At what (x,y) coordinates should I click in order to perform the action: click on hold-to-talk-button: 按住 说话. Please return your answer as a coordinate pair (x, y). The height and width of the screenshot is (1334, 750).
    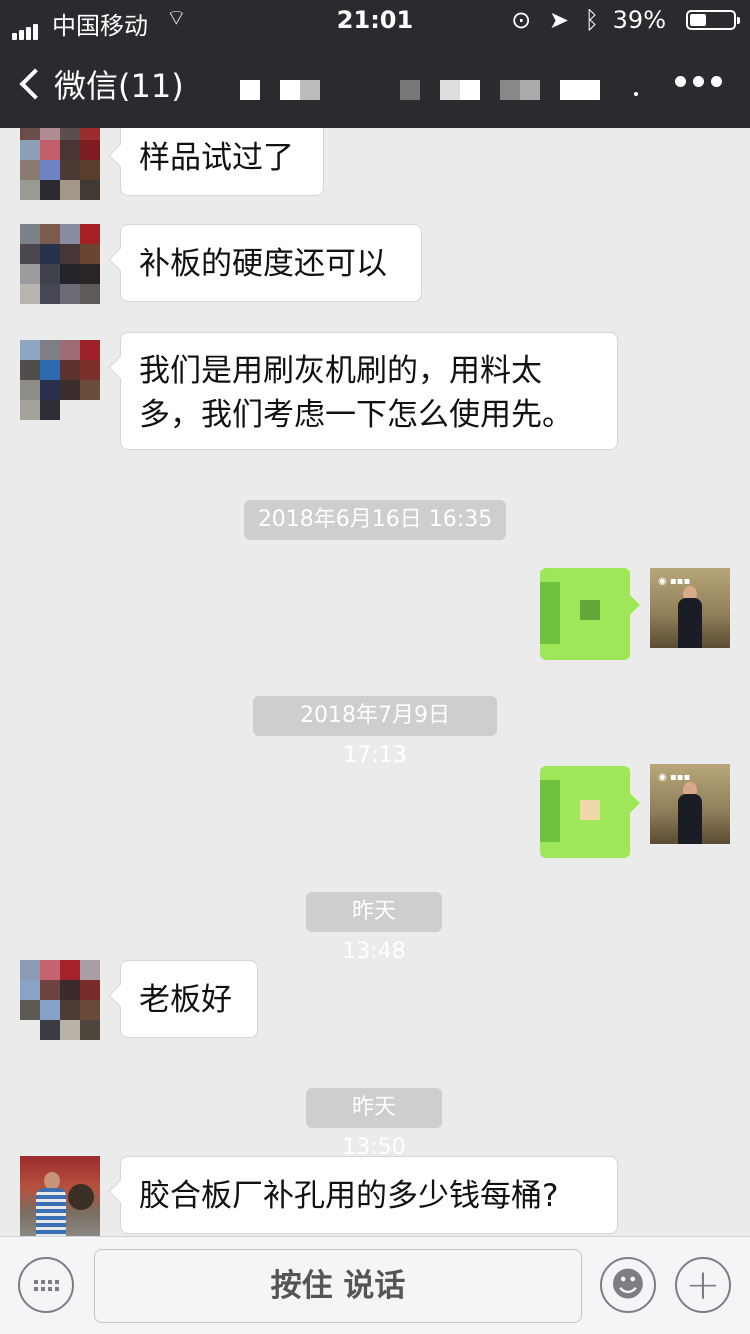
    Looking at the image, I should click on (338, 1286).